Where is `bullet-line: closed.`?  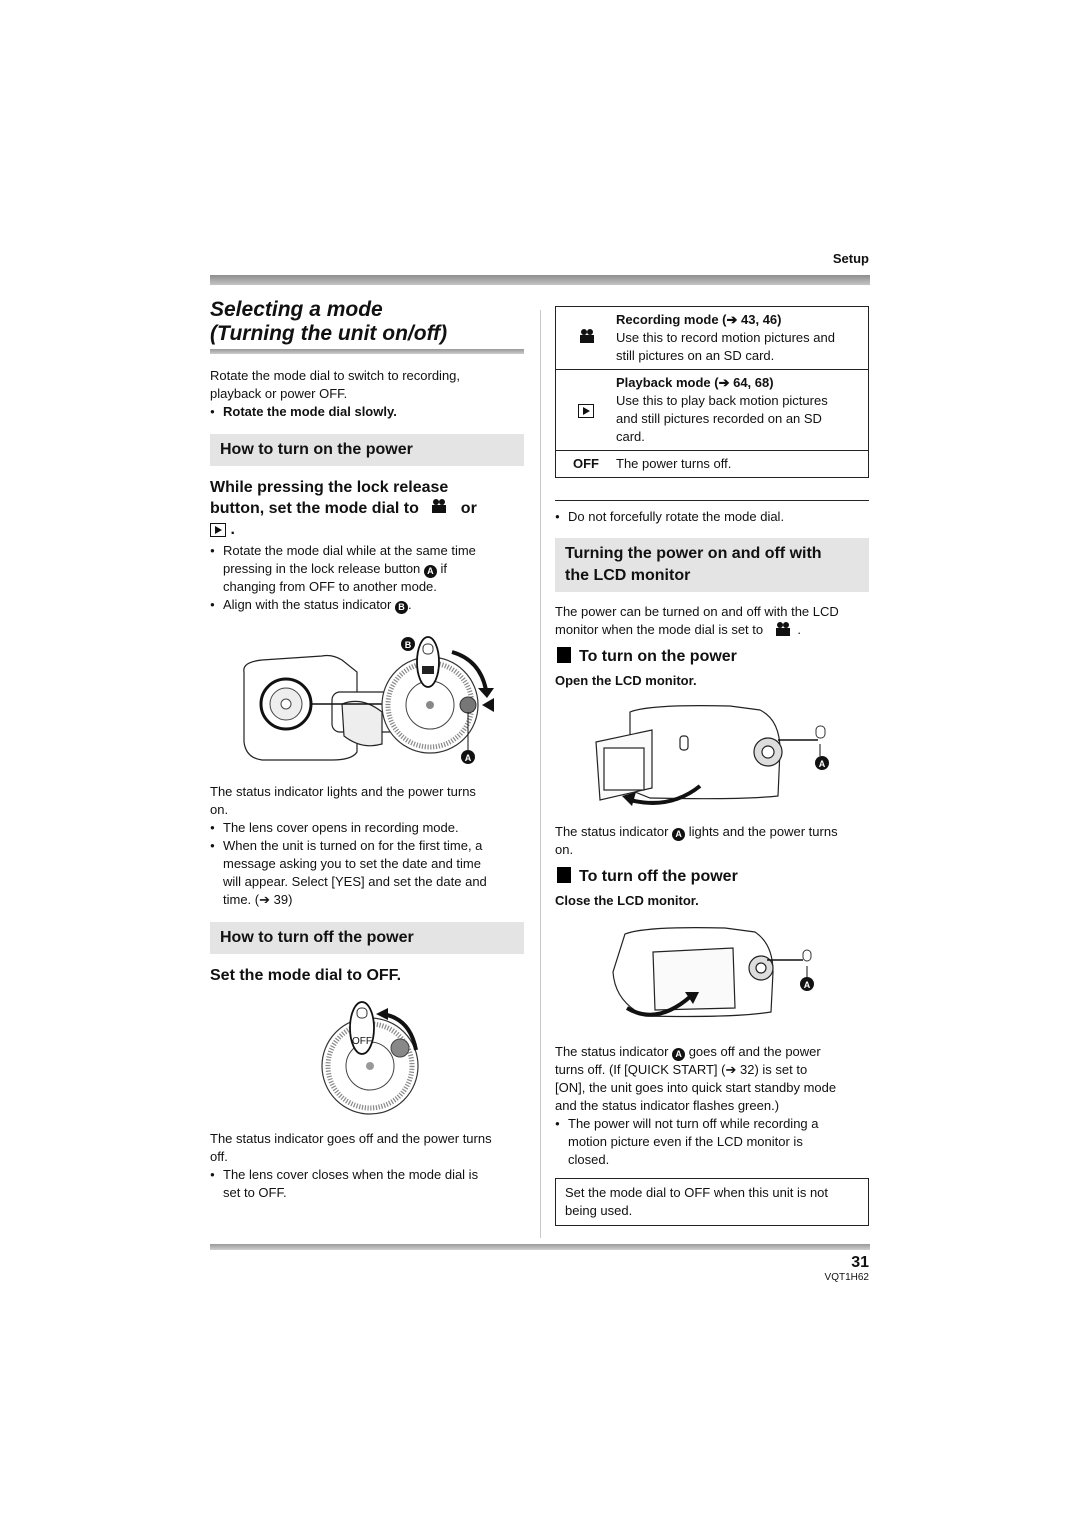 bullet-line: closed. is located at coordinates (589, 1159).